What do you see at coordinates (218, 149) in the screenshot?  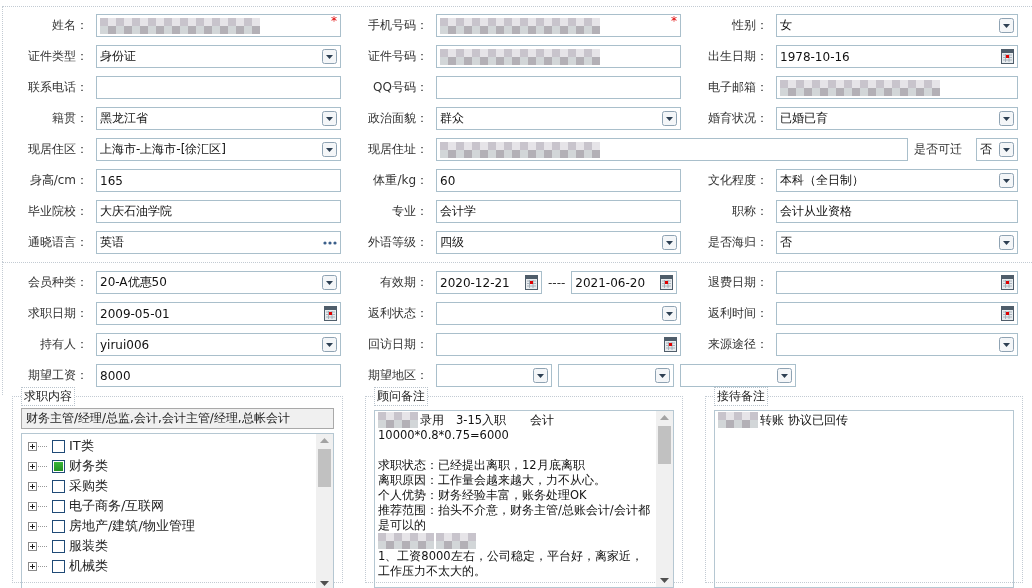 I see `select-field: 上海市-上海市-[徐汇区]` at bounding box center [218, 149].